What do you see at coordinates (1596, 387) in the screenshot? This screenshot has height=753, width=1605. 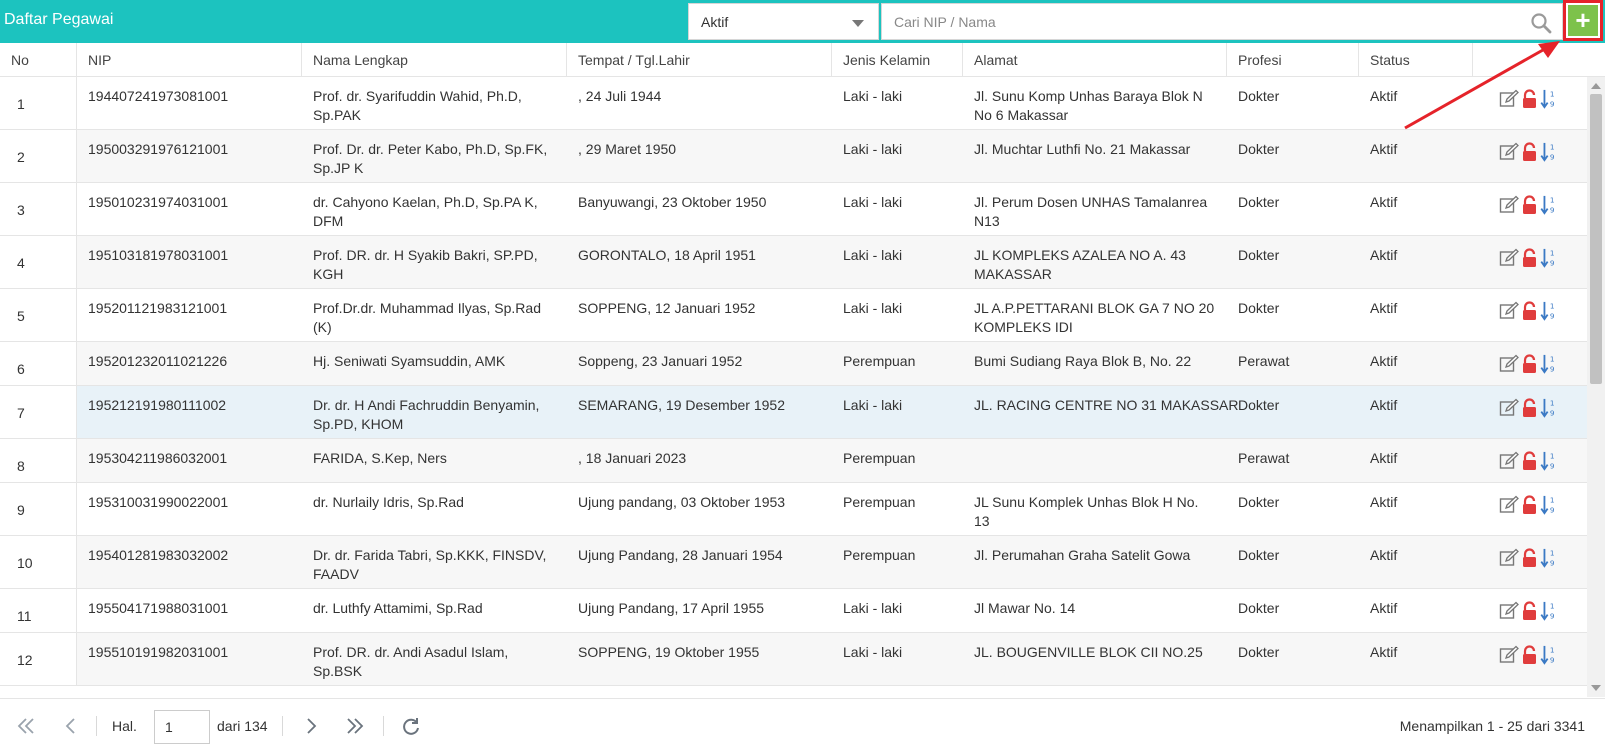 I see `vertical-scrollbar` at bounding box center [1596, 387].